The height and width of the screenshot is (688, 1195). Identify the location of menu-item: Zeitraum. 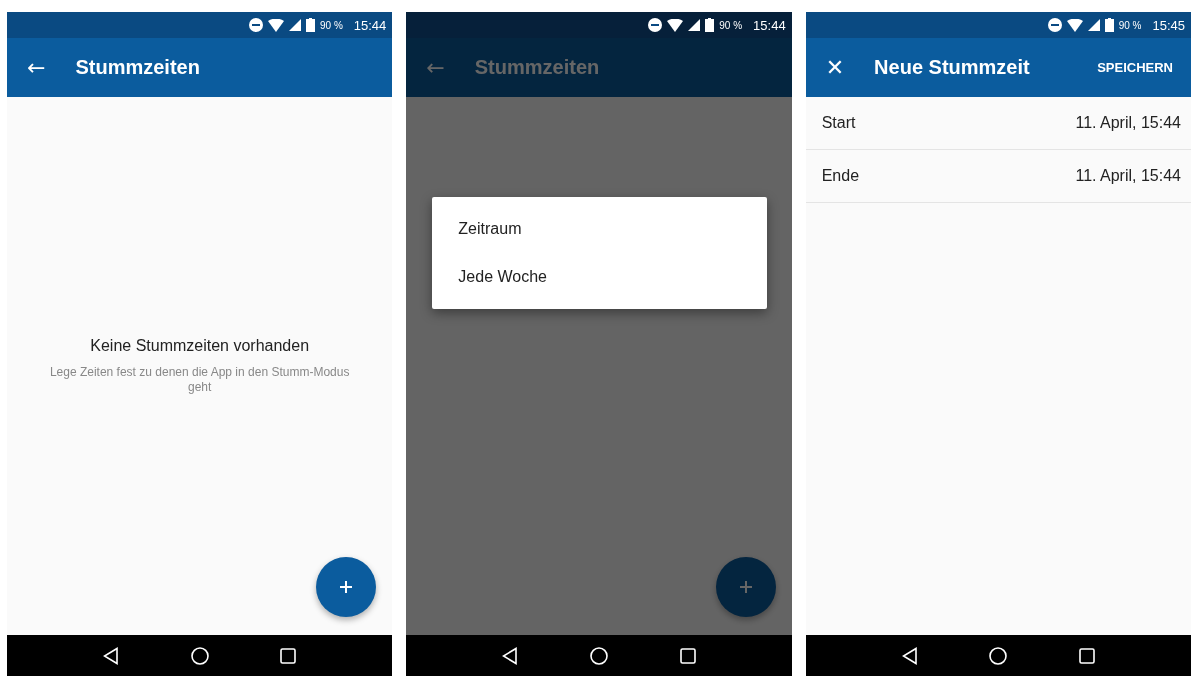
(599, 229).